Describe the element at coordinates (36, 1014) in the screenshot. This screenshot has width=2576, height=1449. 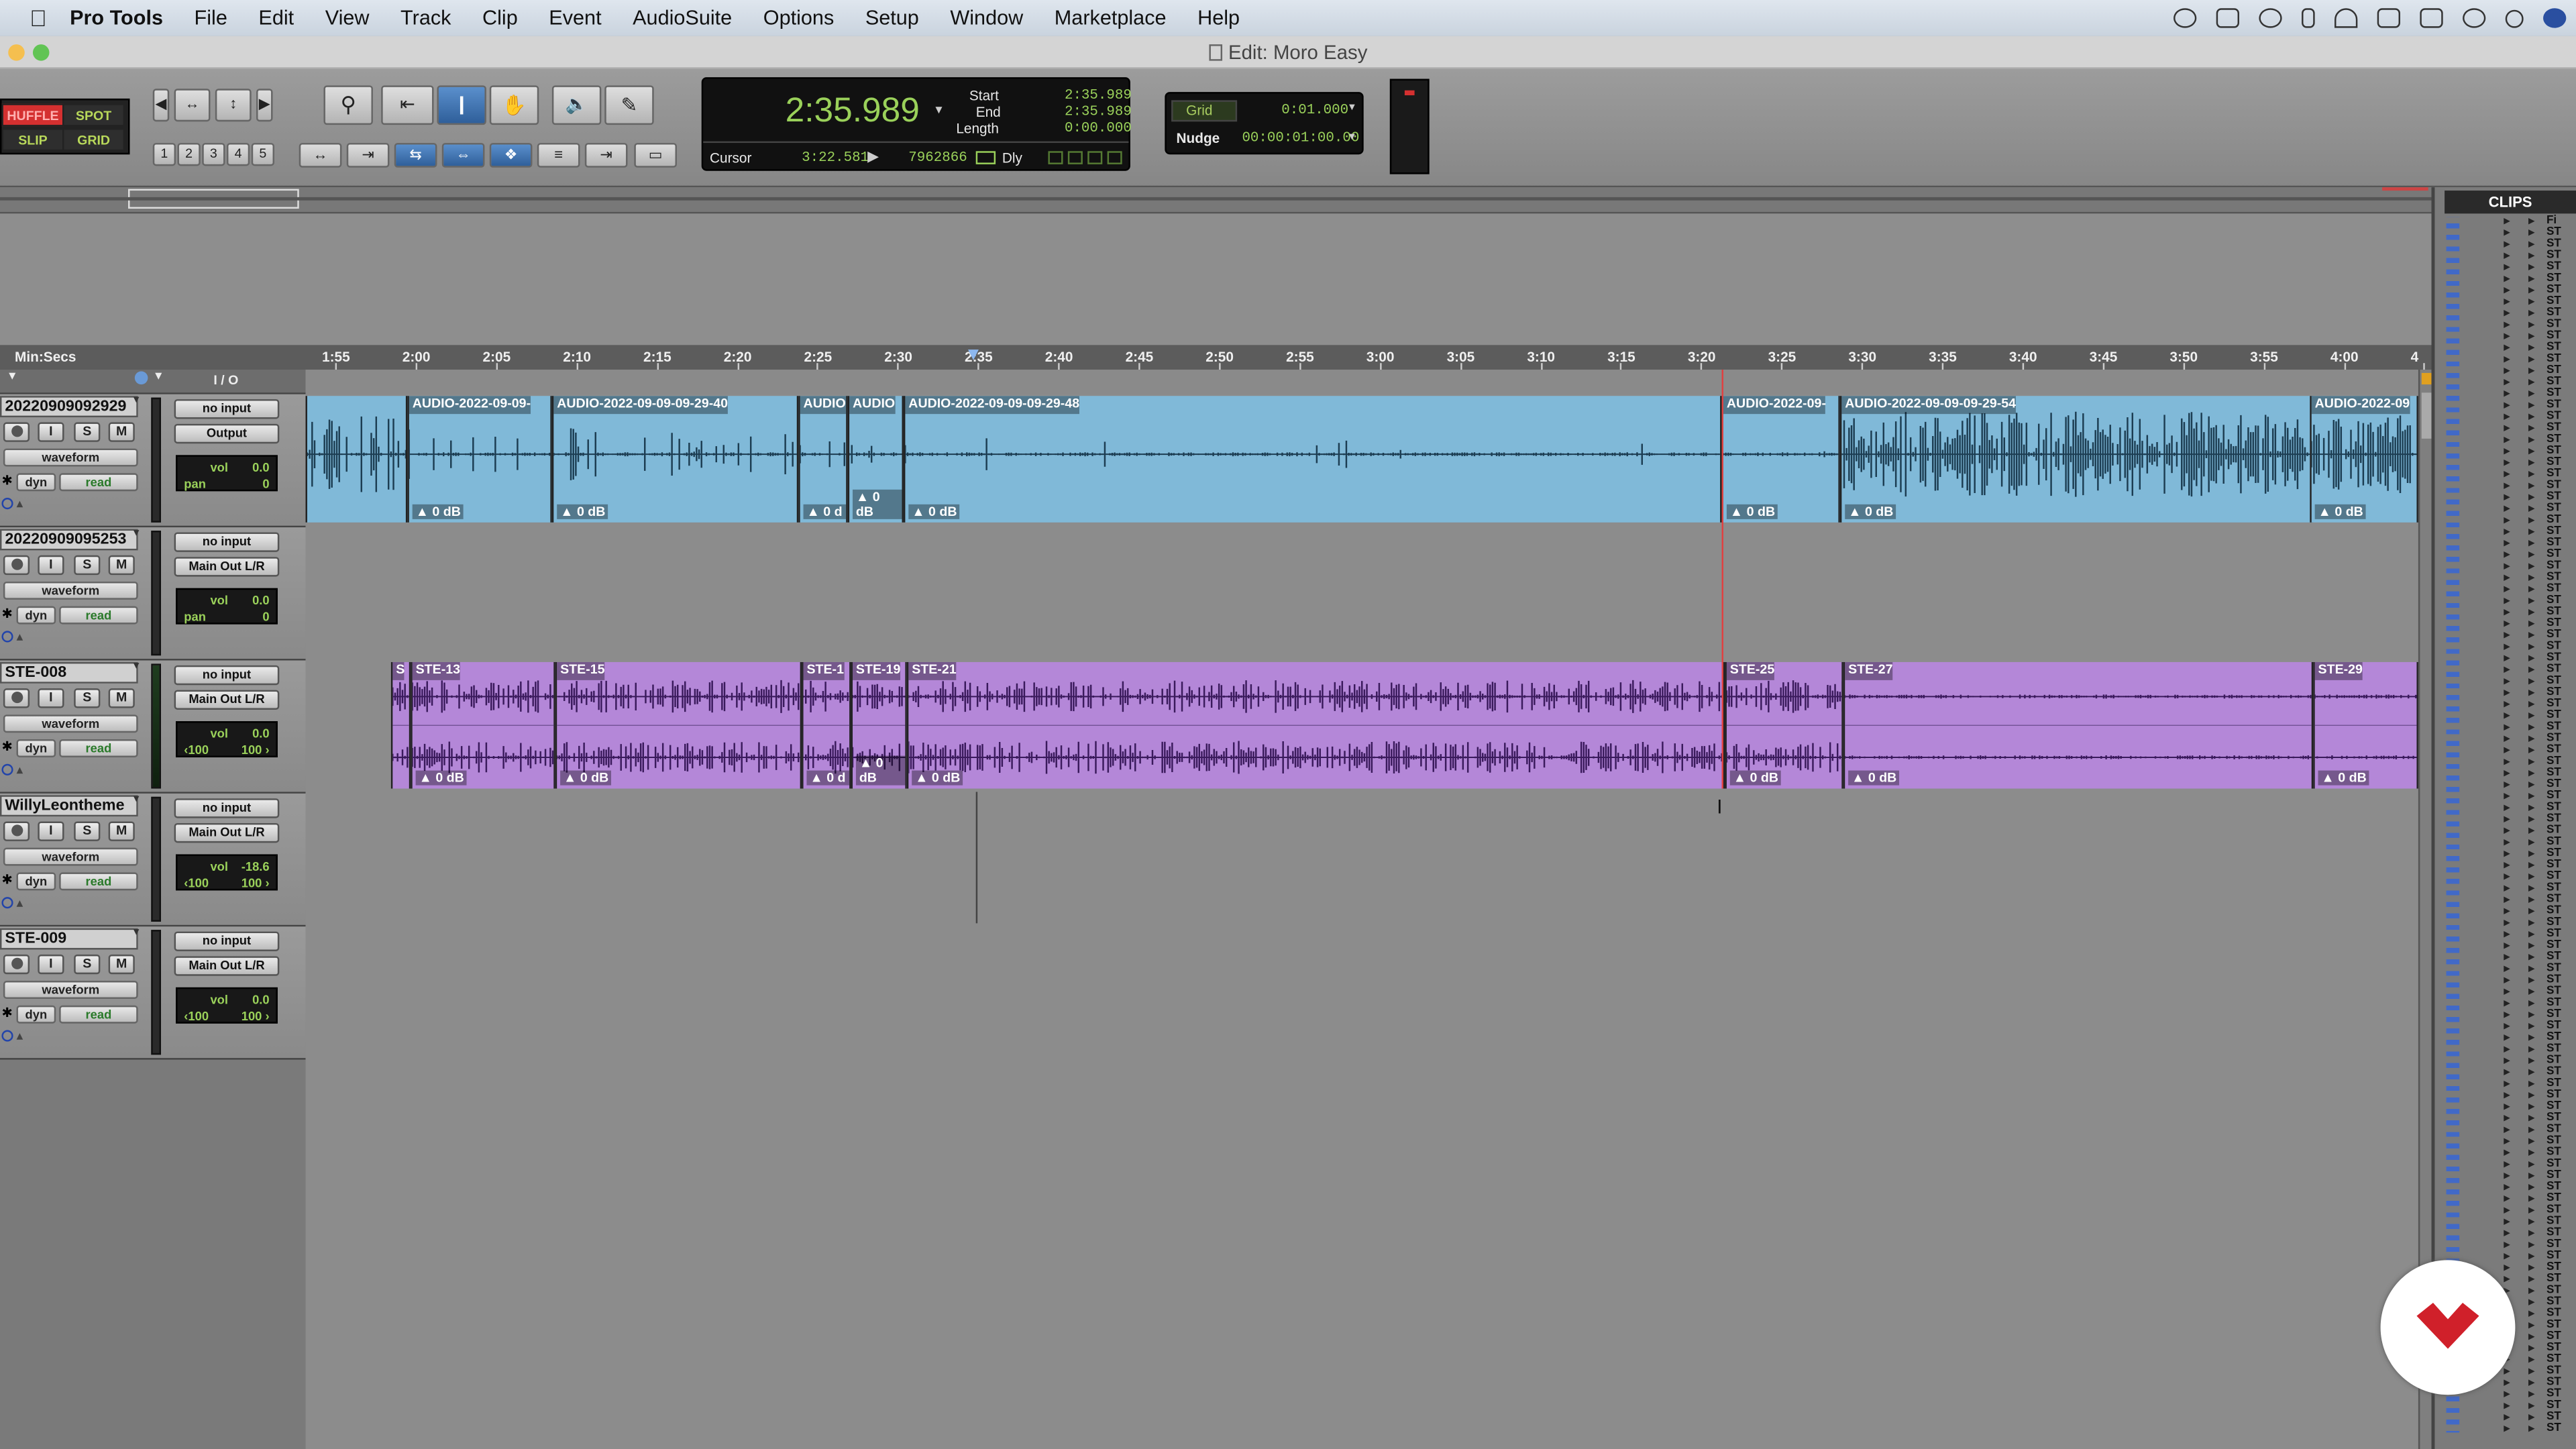
I see `dyn-button: dyn` at that location.